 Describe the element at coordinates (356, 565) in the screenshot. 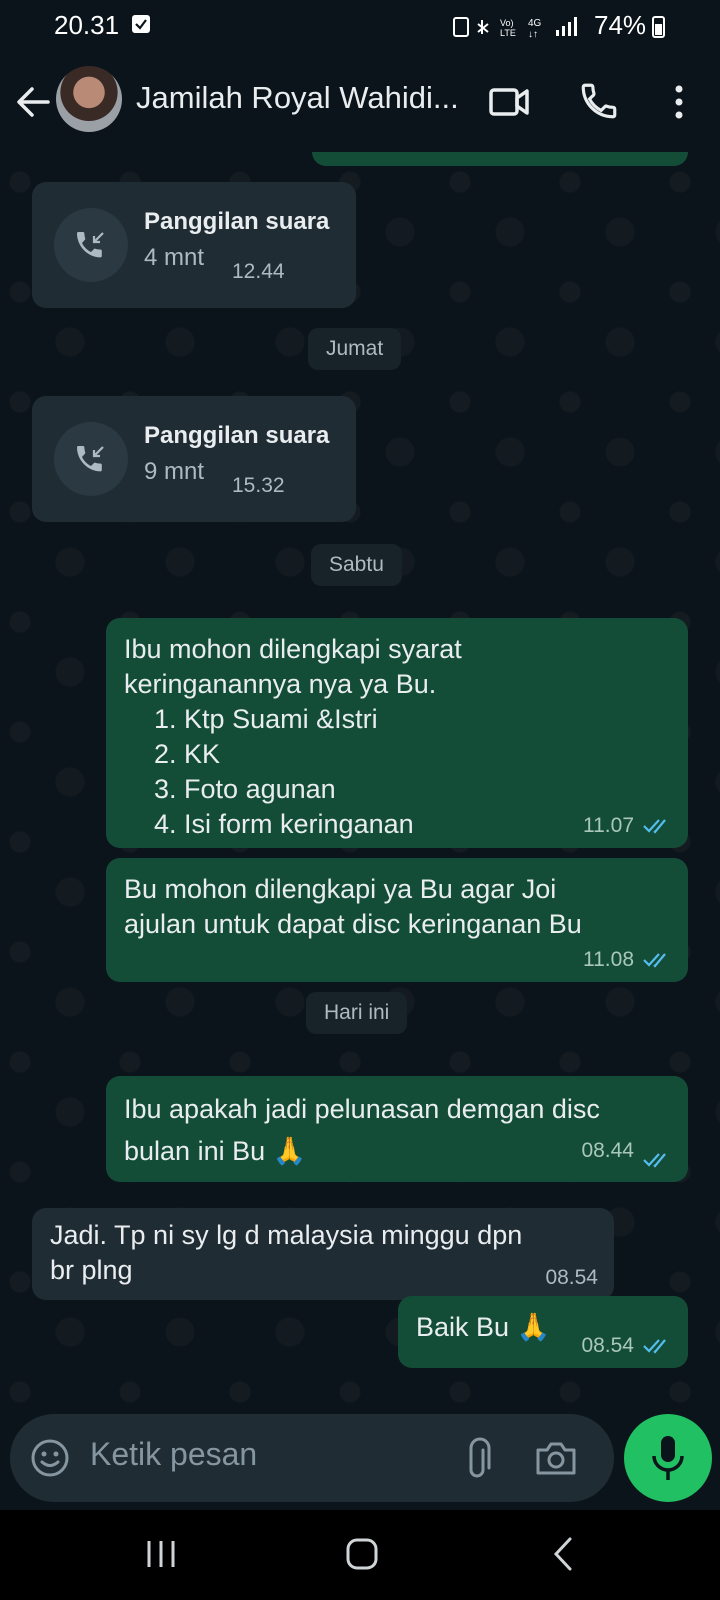

I see `date-chip: Sabtu` at that location.